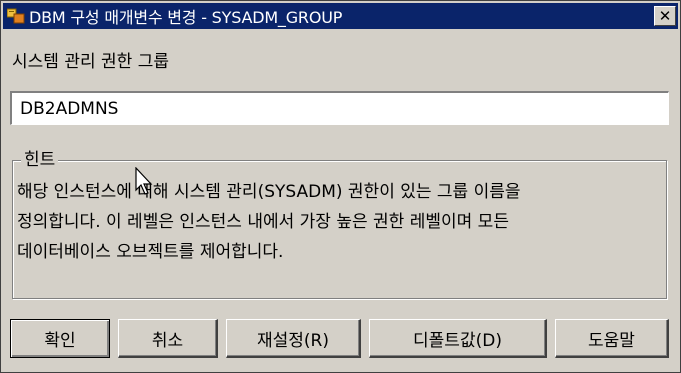  I want to click on window-title: DBM 구성 매개변수 변경 - SYSADM_GROUP, so click(186, 17).